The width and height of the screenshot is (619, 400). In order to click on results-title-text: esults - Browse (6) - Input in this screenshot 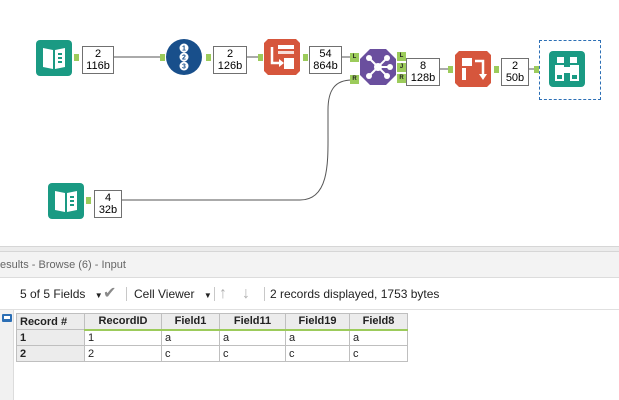, I will do `click(63, 265)`.